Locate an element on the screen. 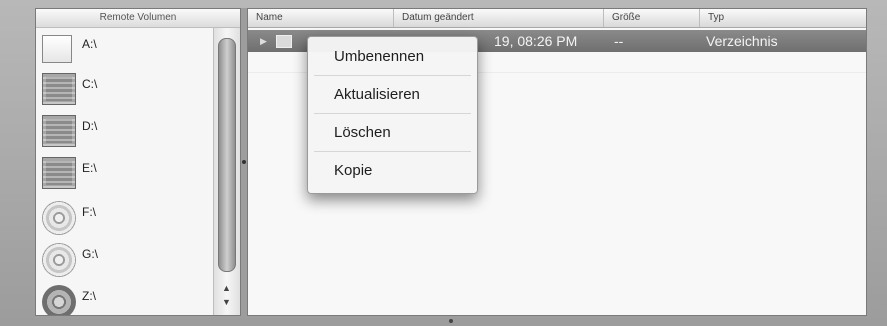 The image size is (887, 326). bottom-splitter-grip-icon is located at coordinates (451, 321).